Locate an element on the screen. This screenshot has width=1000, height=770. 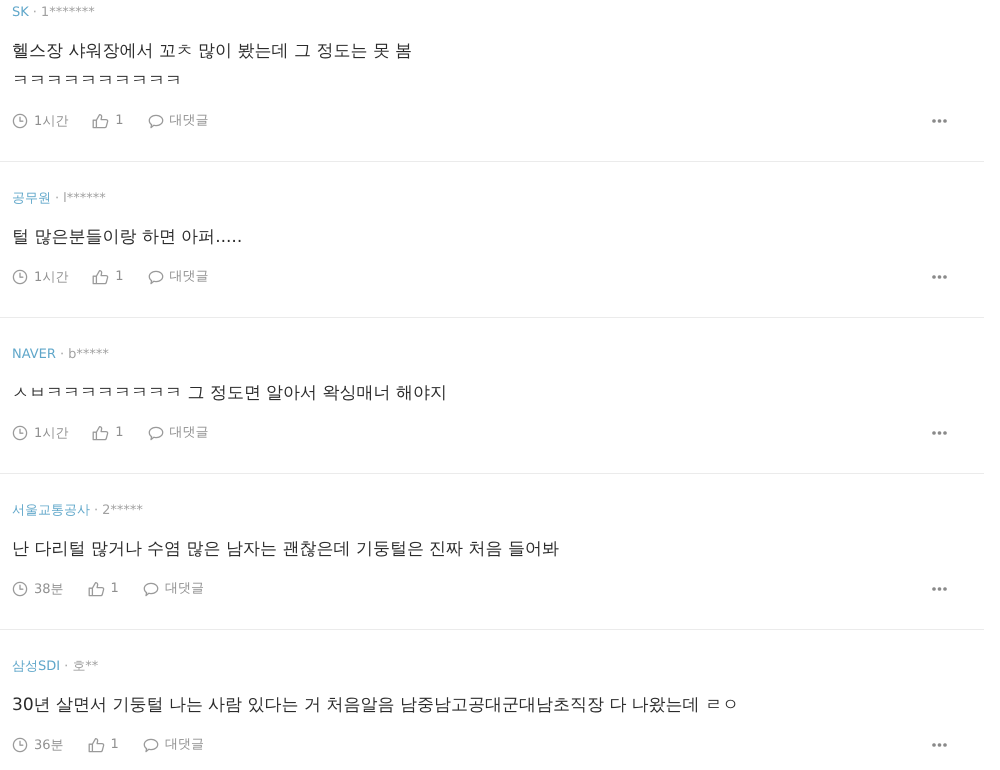
user-id: 1******* is located at coordinates (67, 13).